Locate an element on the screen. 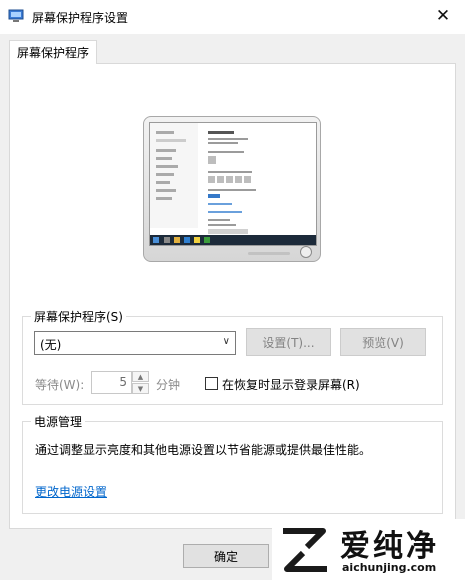  monitor-preview is located at coordinates (232, 189).